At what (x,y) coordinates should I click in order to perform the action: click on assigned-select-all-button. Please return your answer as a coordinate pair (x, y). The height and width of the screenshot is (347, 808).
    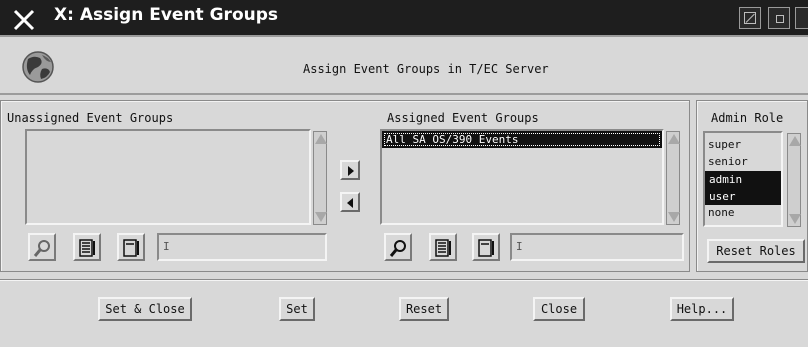
    Looking at the image, I should click on (443, 247).